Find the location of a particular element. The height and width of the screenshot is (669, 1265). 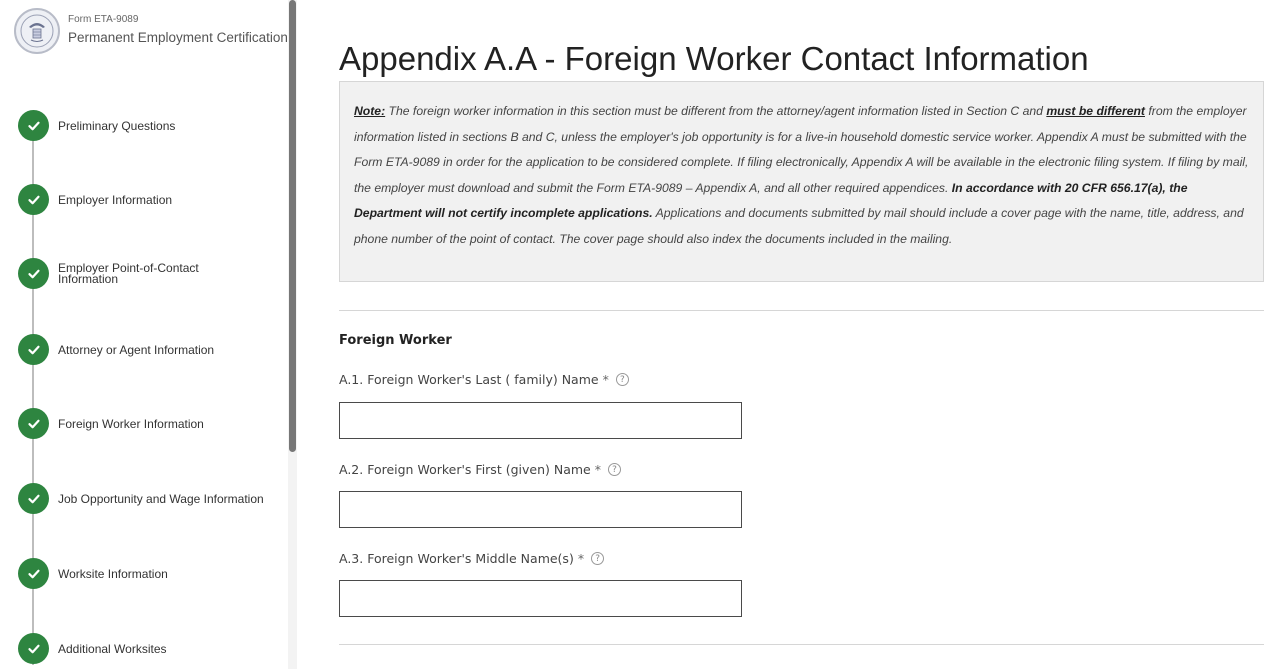

step-foreign-worker-information: Foreign Worker Information is located at coordinates (149, 423).